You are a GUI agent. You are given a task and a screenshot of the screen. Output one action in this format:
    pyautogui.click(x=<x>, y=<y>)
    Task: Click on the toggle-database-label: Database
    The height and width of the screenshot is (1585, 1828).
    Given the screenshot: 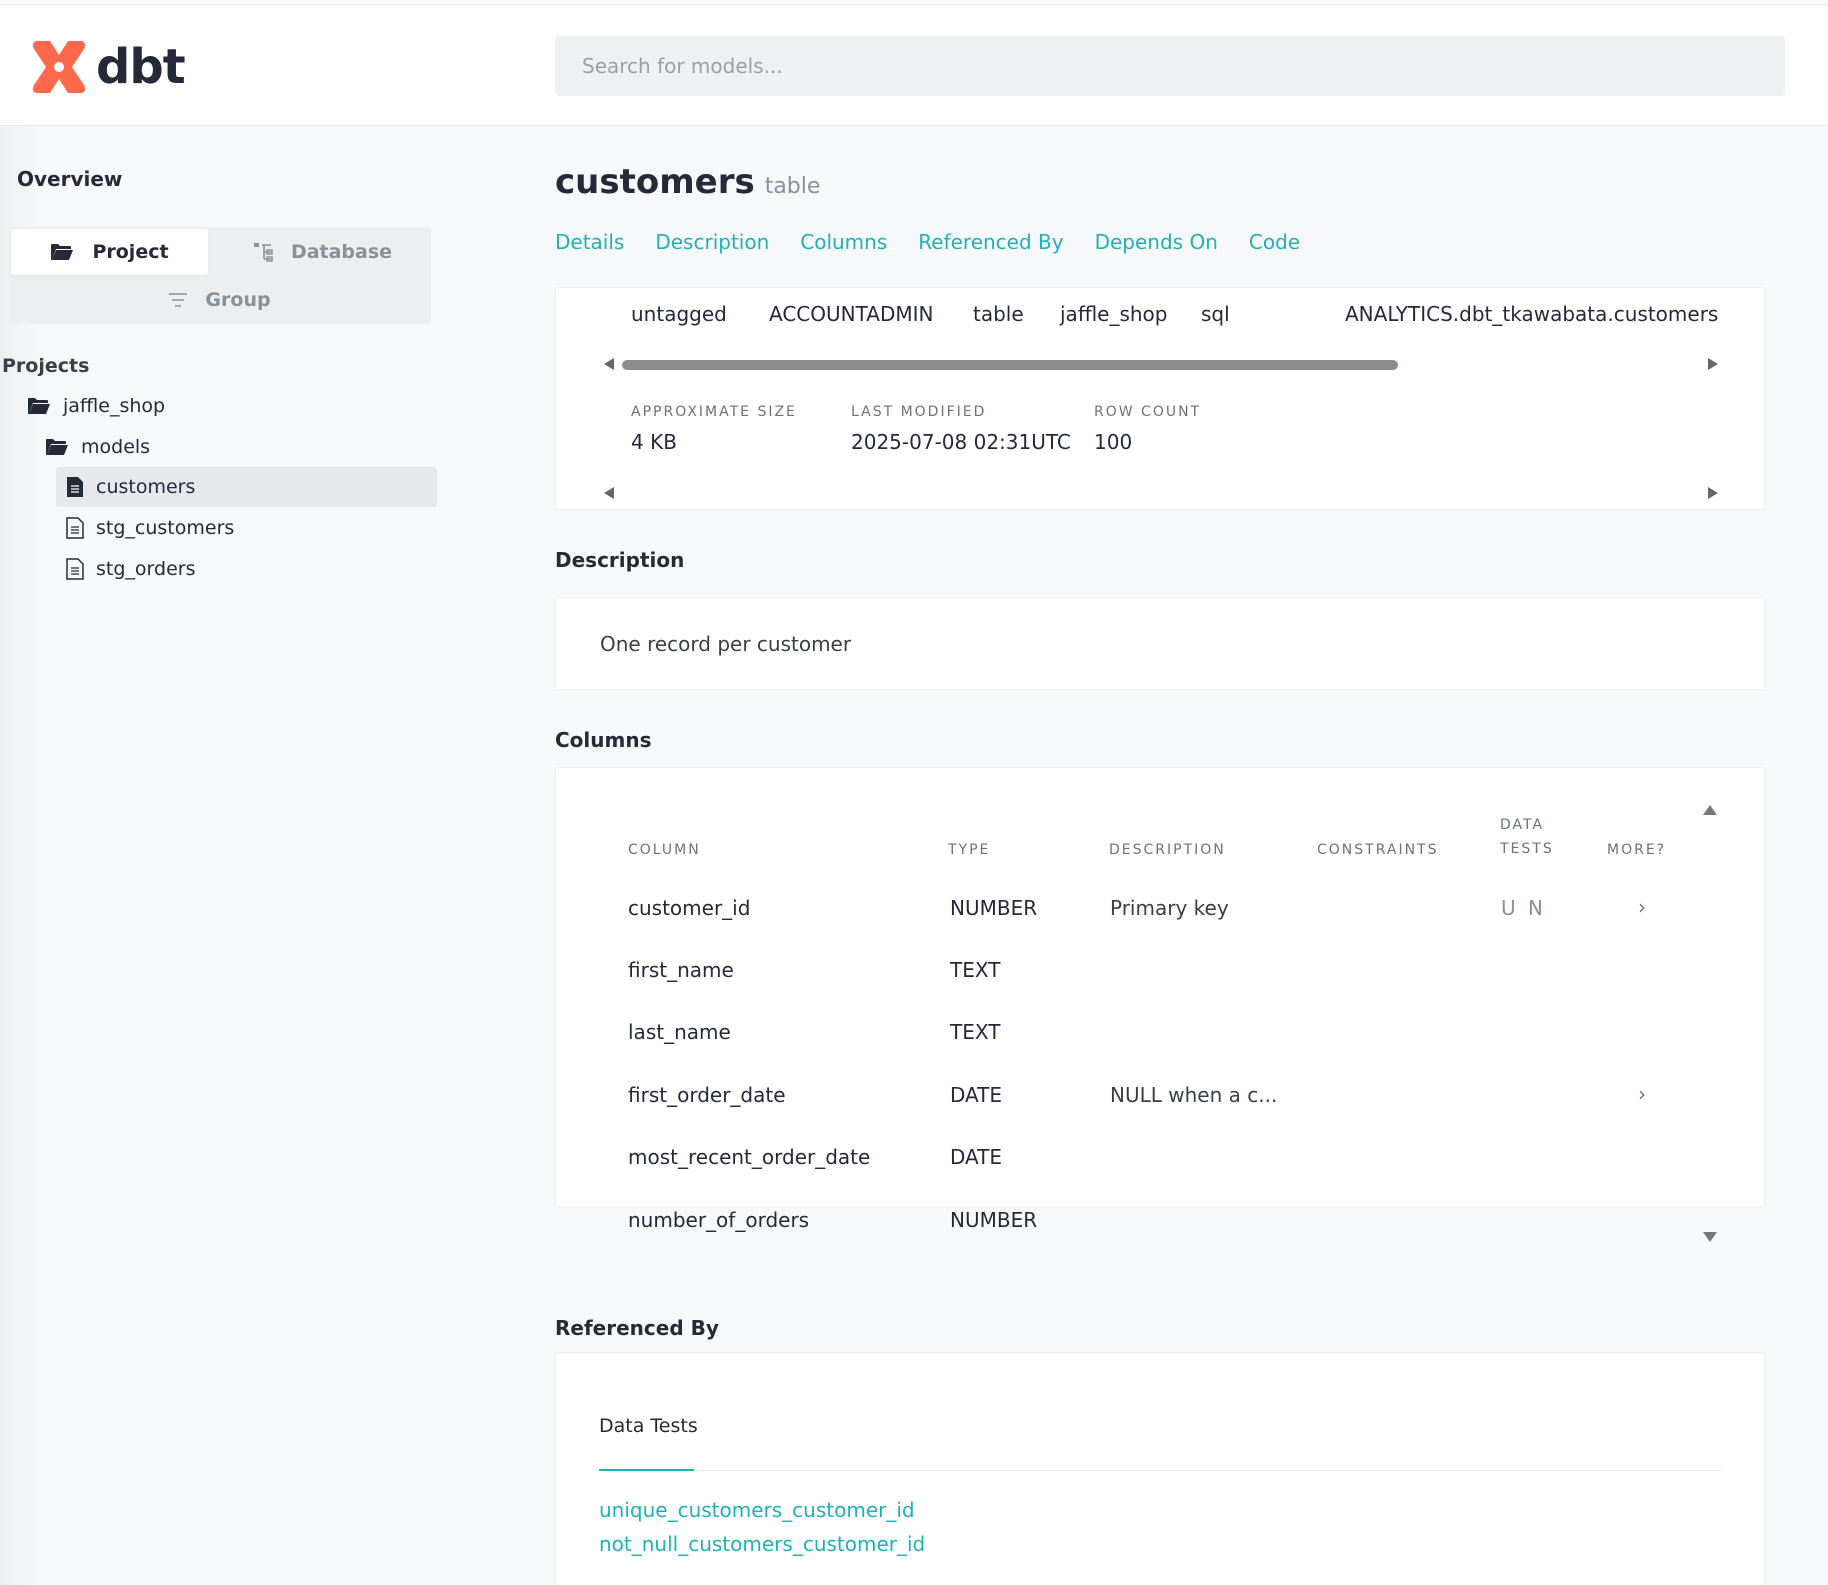 What is the action you would take?
    pyautogui.click(x=341, y=252)
    